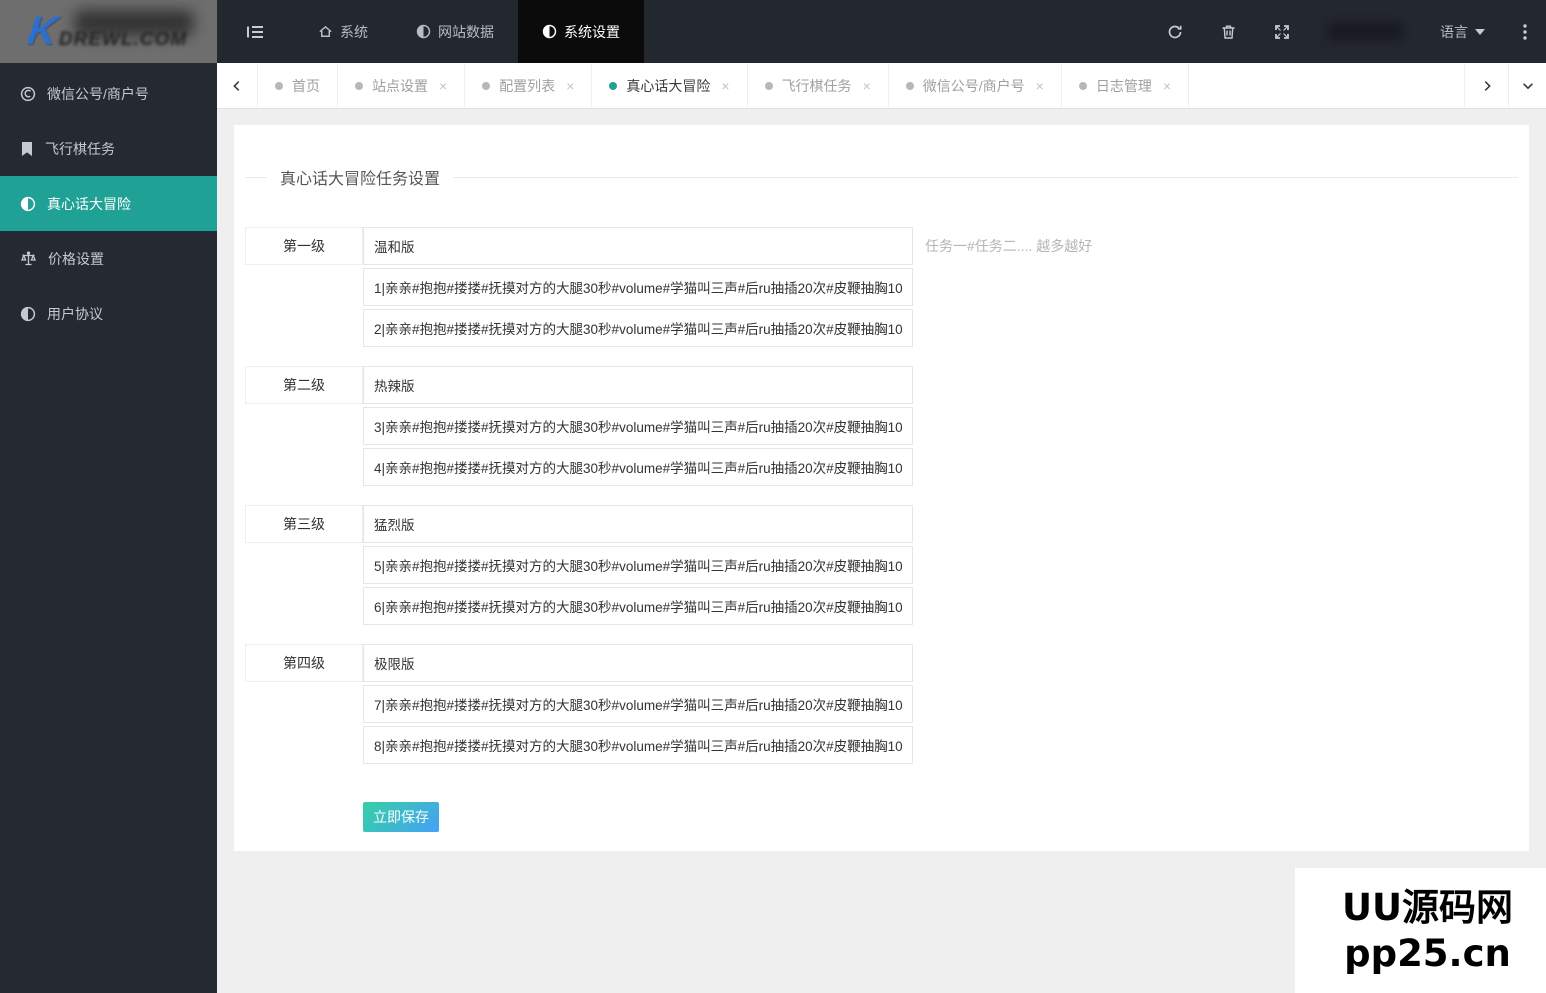 This screenshot has height=993, width=1546. I want to click on bookmark-icon, so click(27, 149).